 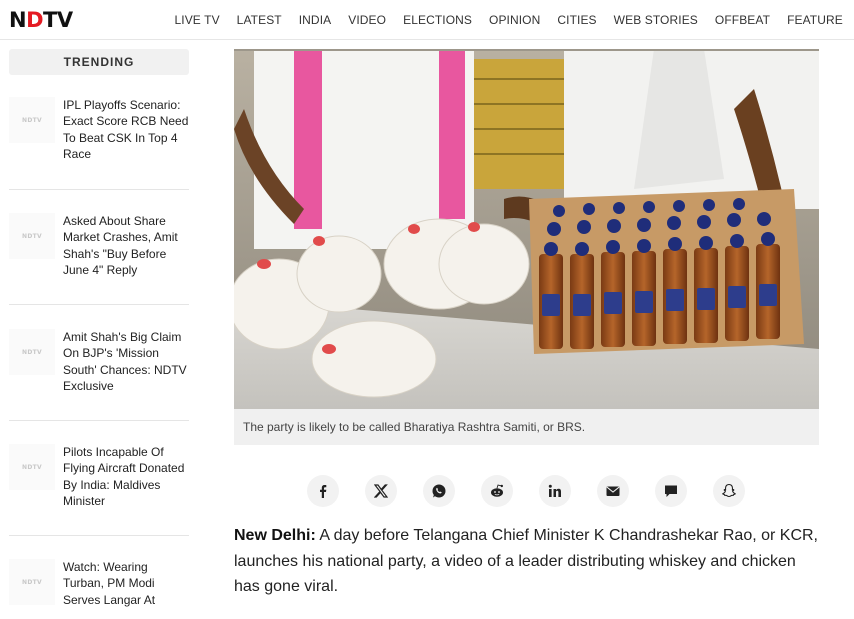 What do you see at coordinates (197, 20) in the screenshot?
I see `nav-live-tv: LIVE TV` at bounding box center [197, 20].